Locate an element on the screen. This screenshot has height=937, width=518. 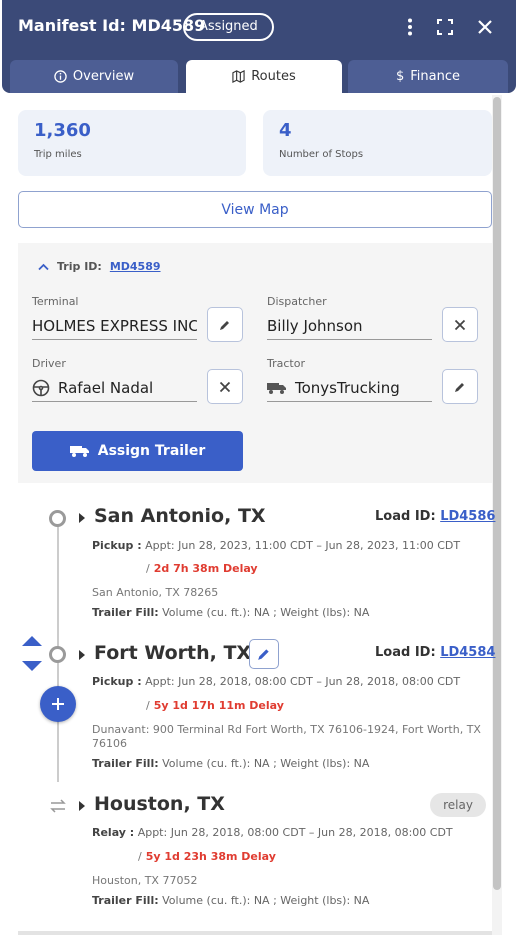
tractor-label: Tractor is located at coordinates (286, 363).